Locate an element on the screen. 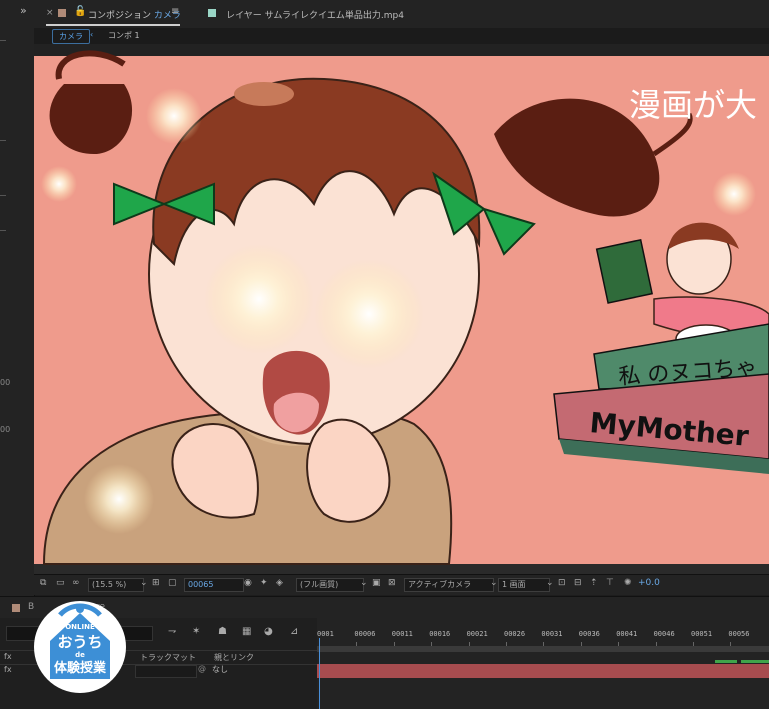  footage-color-swatch is located at coordinates (212, 13).